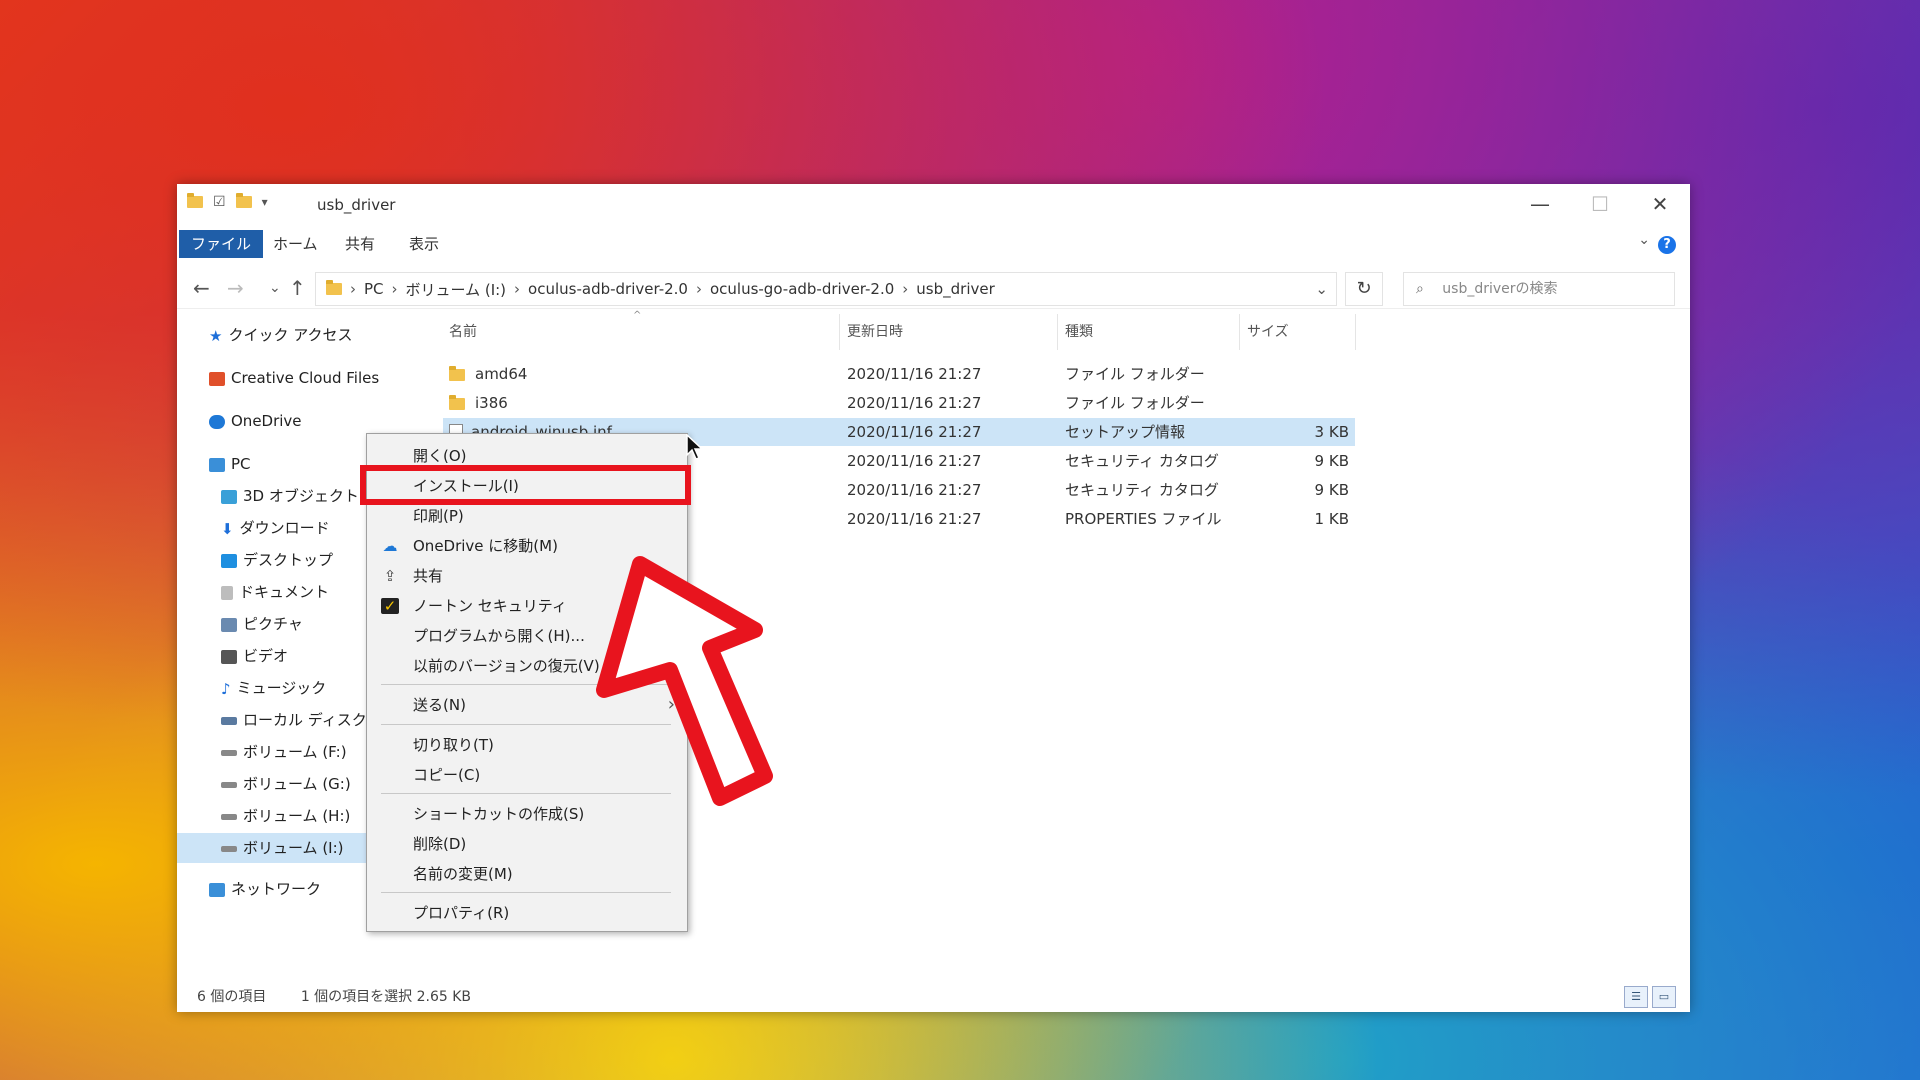  What do you see at coordinates (273, 624) in the screenshot?
I see `nav-label: ピクチャ` at bounding box center [273, 624].